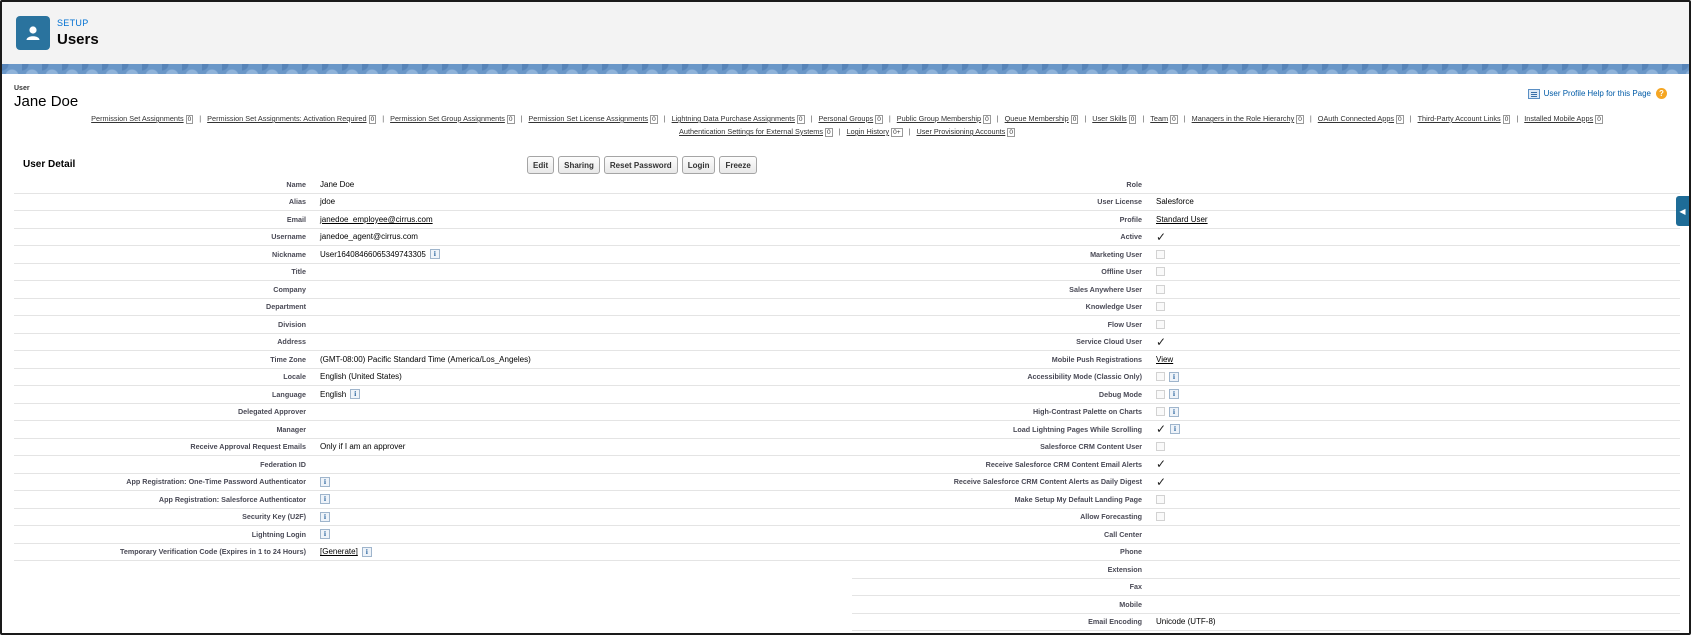 The height and width of the screenshot is (635, 1691). Describe the element at coordinates (1533, 93) in the screenshot. I see `user-profile-icon` at that location.